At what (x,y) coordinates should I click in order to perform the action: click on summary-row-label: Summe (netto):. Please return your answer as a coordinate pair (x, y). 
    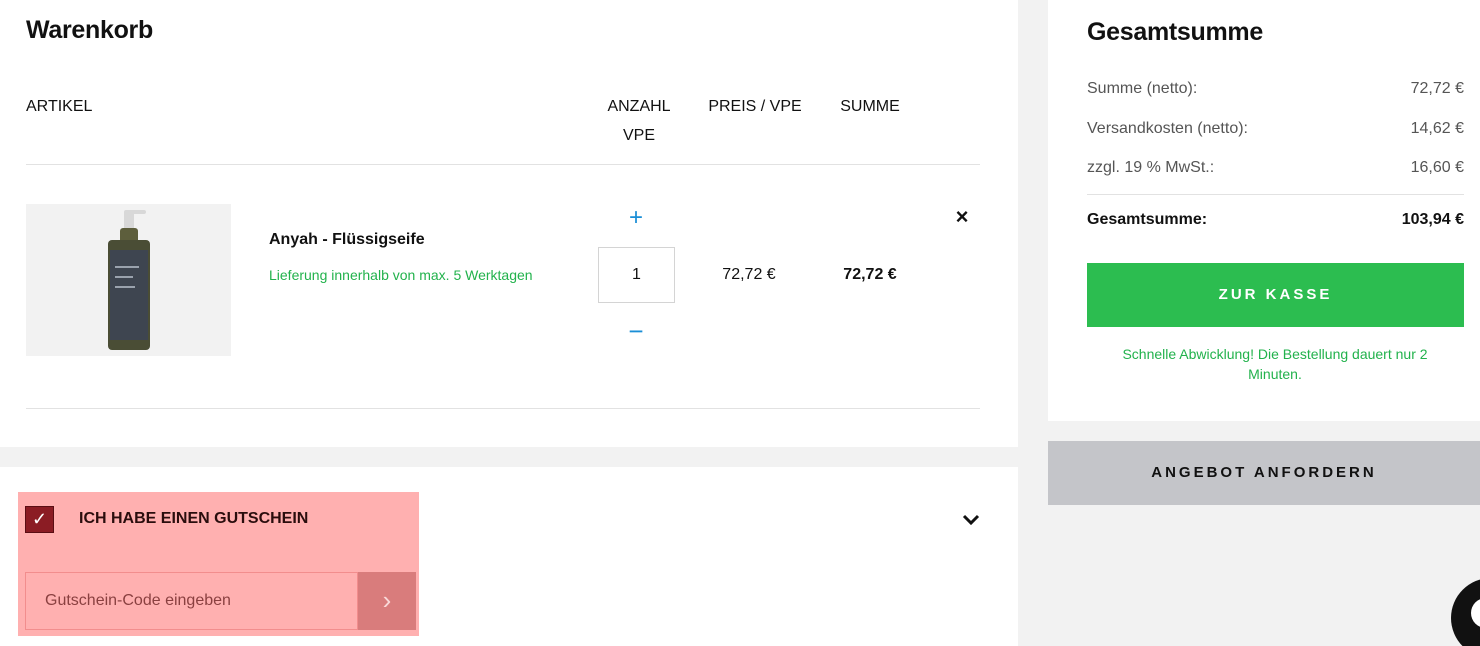
    Looking at the image, I should click on (1142, 88).